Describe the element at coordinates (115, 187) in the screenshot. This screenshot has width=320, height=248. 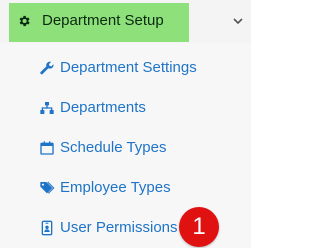
I see `menu-item-label: Employee Types` at that location.